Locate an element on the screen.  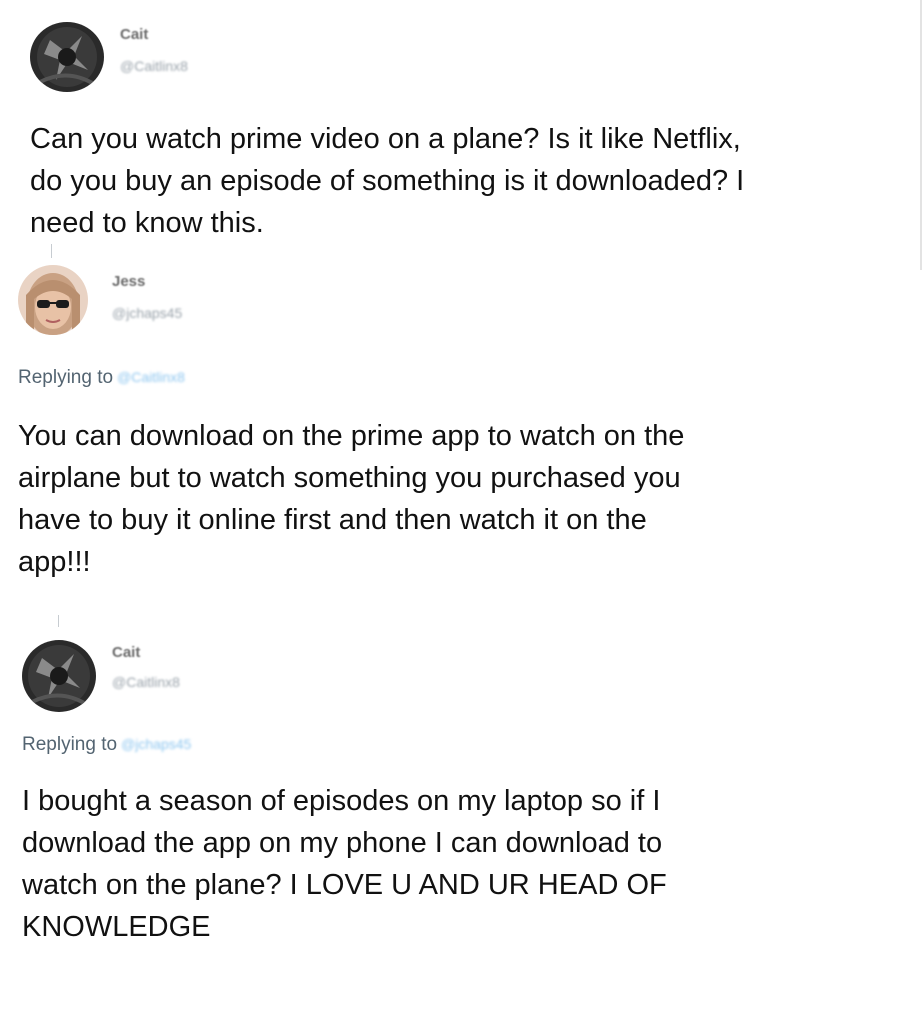
mention-link: @Caitlinx8 is located at coordinates (151, 377).